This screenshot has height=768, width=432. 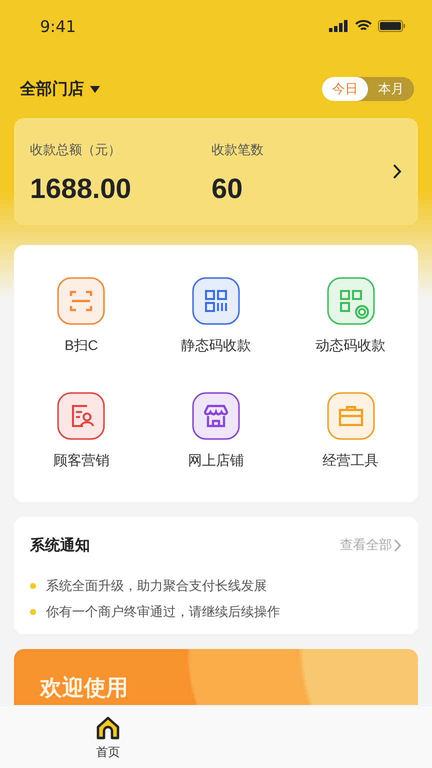 What do you see at coordinates (392, 26) in the screenshot?
I see `battery-icon` at bounding box center [392, 26].